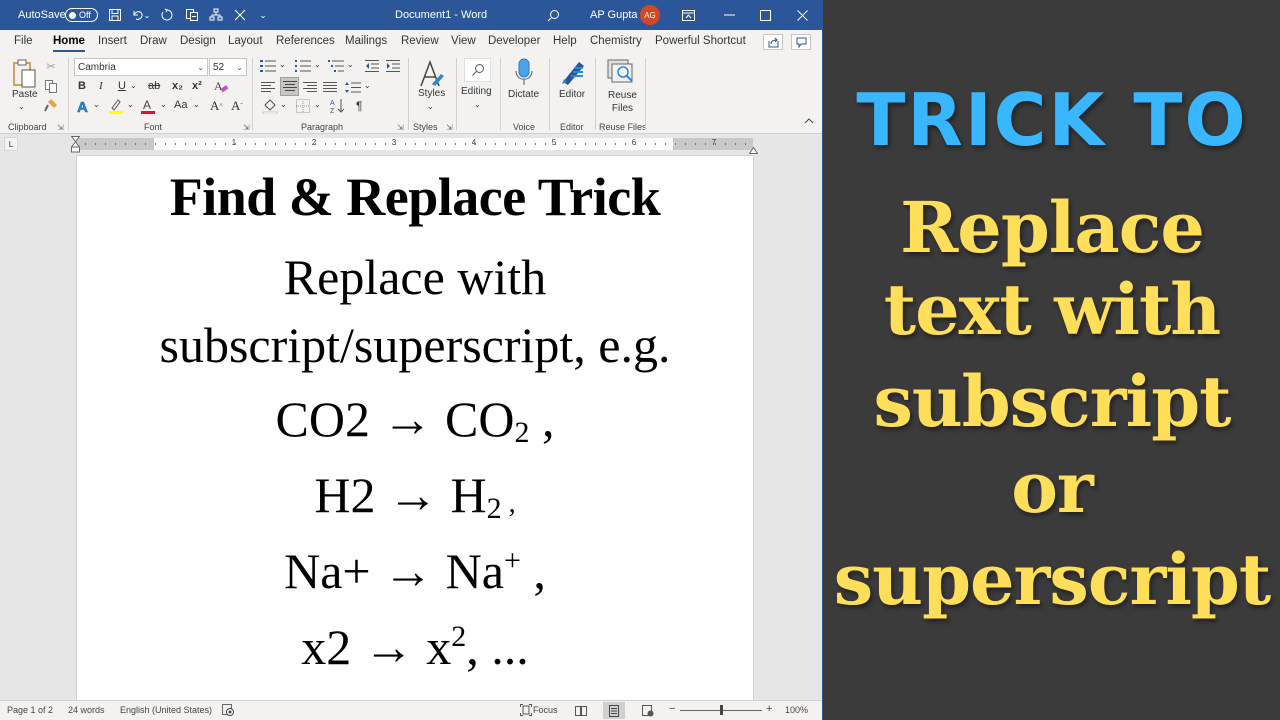 This screenshot has width=1280, height=720. Describe the element at coordinates (228, 67) in the screenshot. I see `font-size-combo: 52 ⌄` at that location.